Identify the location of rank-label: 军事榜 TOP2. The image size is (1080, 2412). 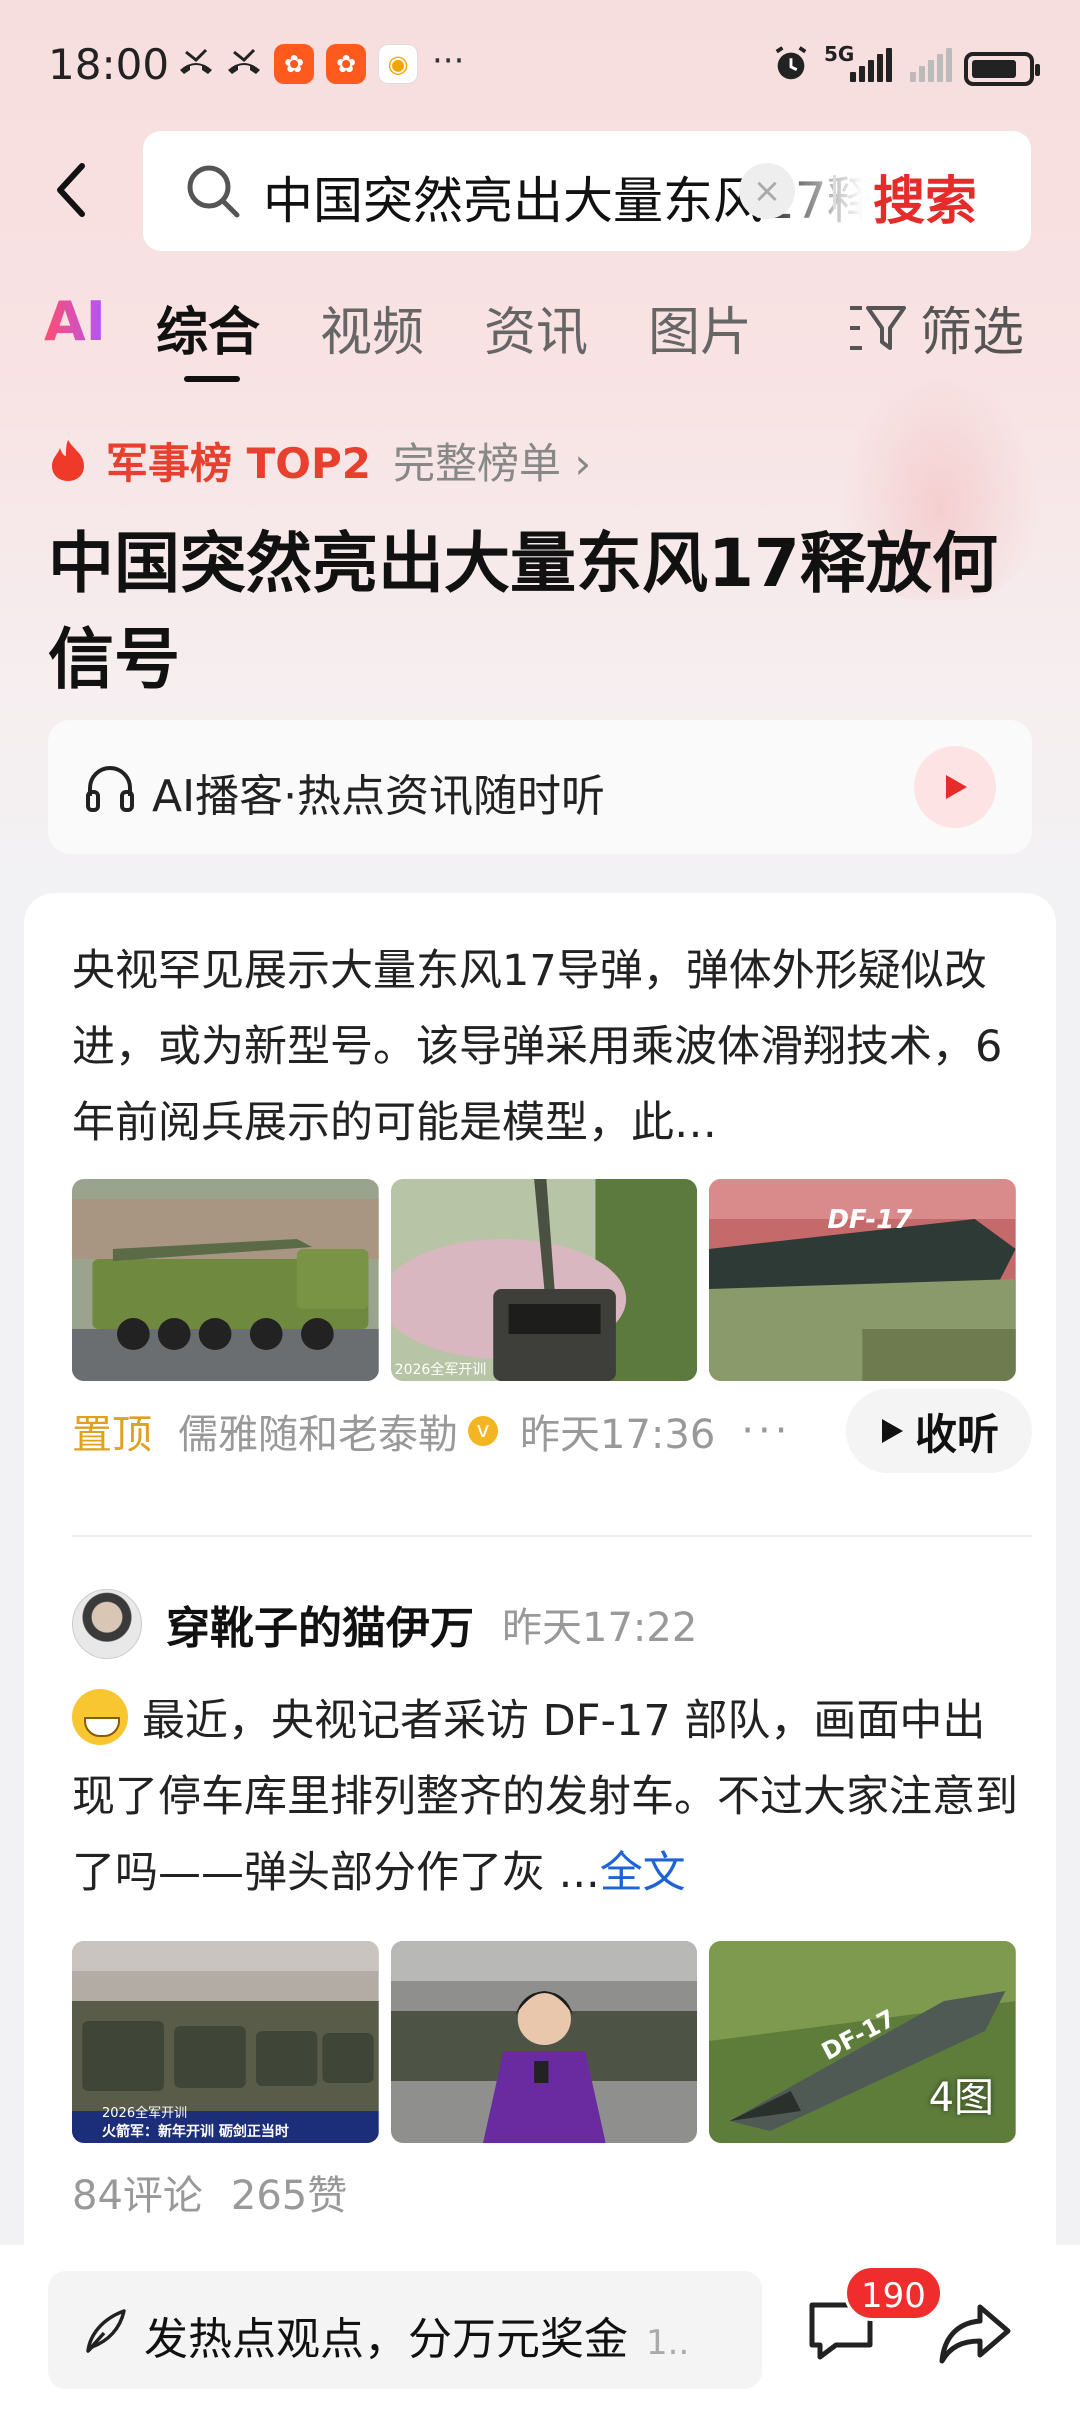
(238, 463).